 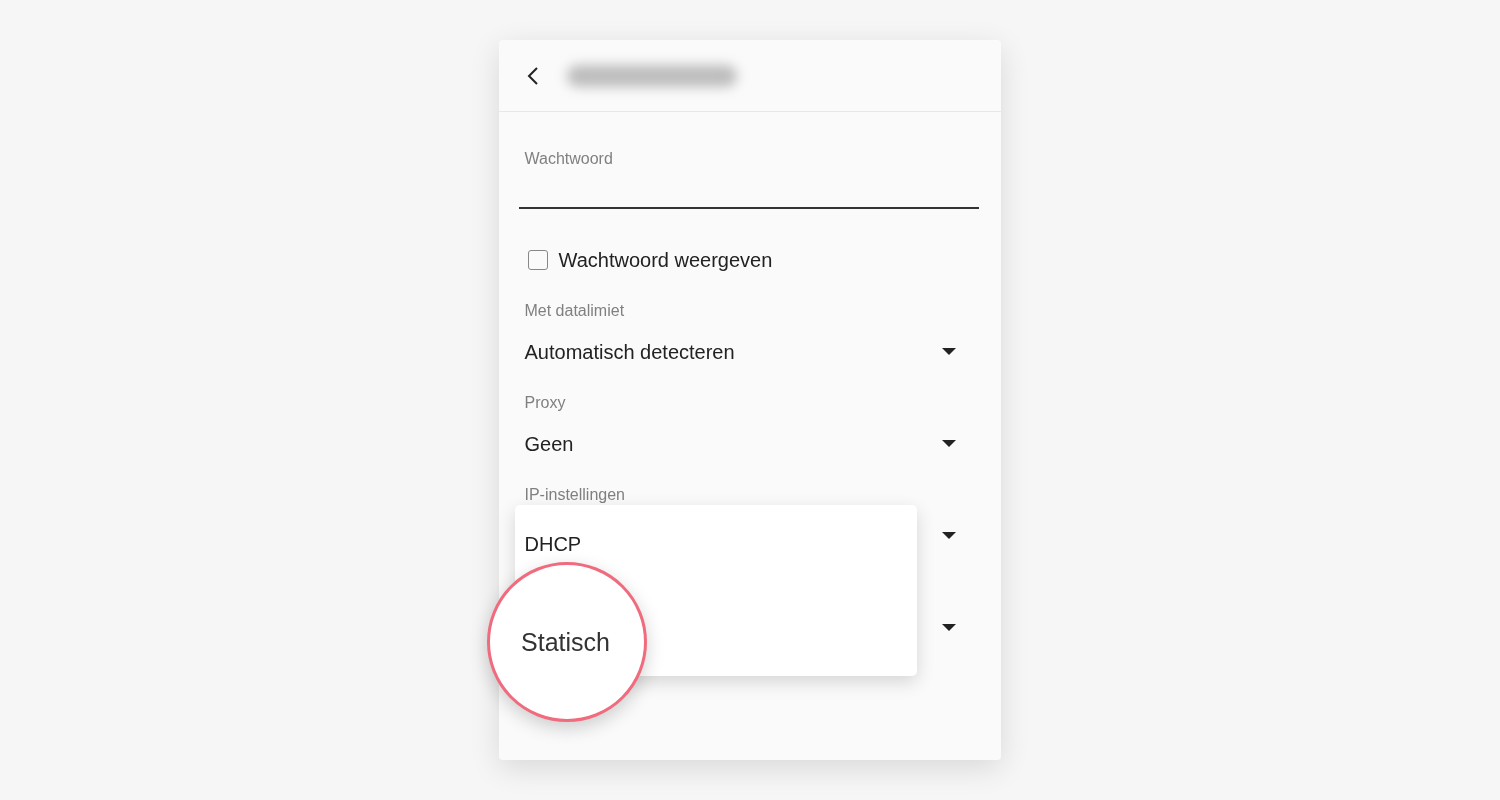 I want to click on back-icon, so click(x=532, y=75).